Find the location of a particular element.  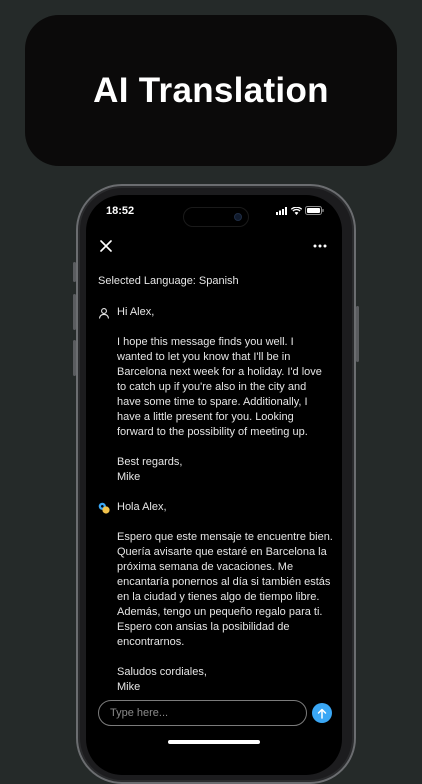

translated-body-line: próxima semana de vacaciones. Me is located at coordinates (205, 567).